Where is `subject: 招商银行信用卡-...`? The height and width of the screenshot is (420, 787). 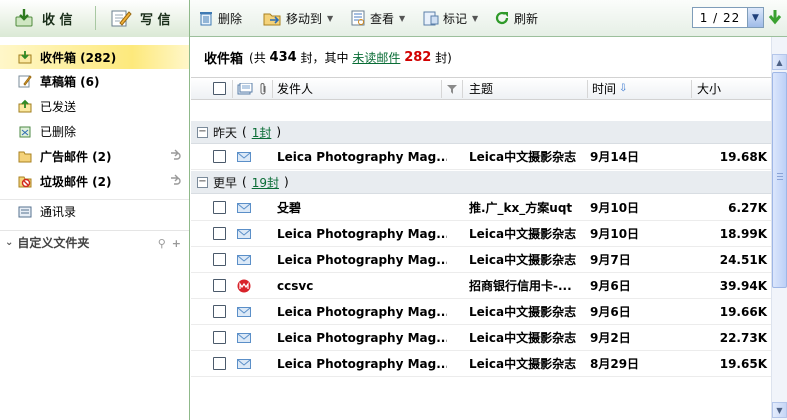
subject: 招商银行信用卡-... is located at coordinates (528, 286).